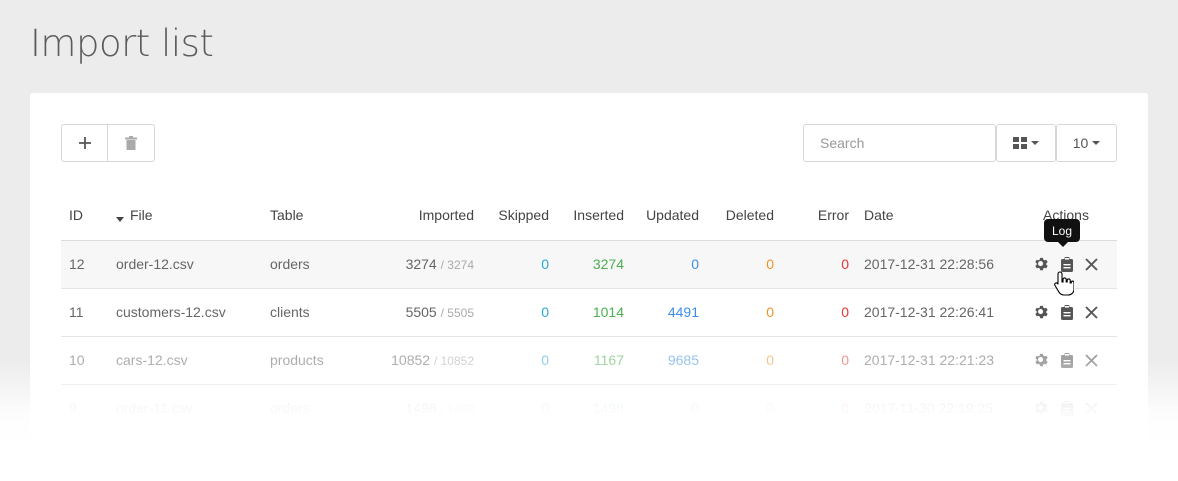 Image resolution: width=1178 pixels, height=481 pixels. I want to click on cell-id: 11, so click(88, 312).